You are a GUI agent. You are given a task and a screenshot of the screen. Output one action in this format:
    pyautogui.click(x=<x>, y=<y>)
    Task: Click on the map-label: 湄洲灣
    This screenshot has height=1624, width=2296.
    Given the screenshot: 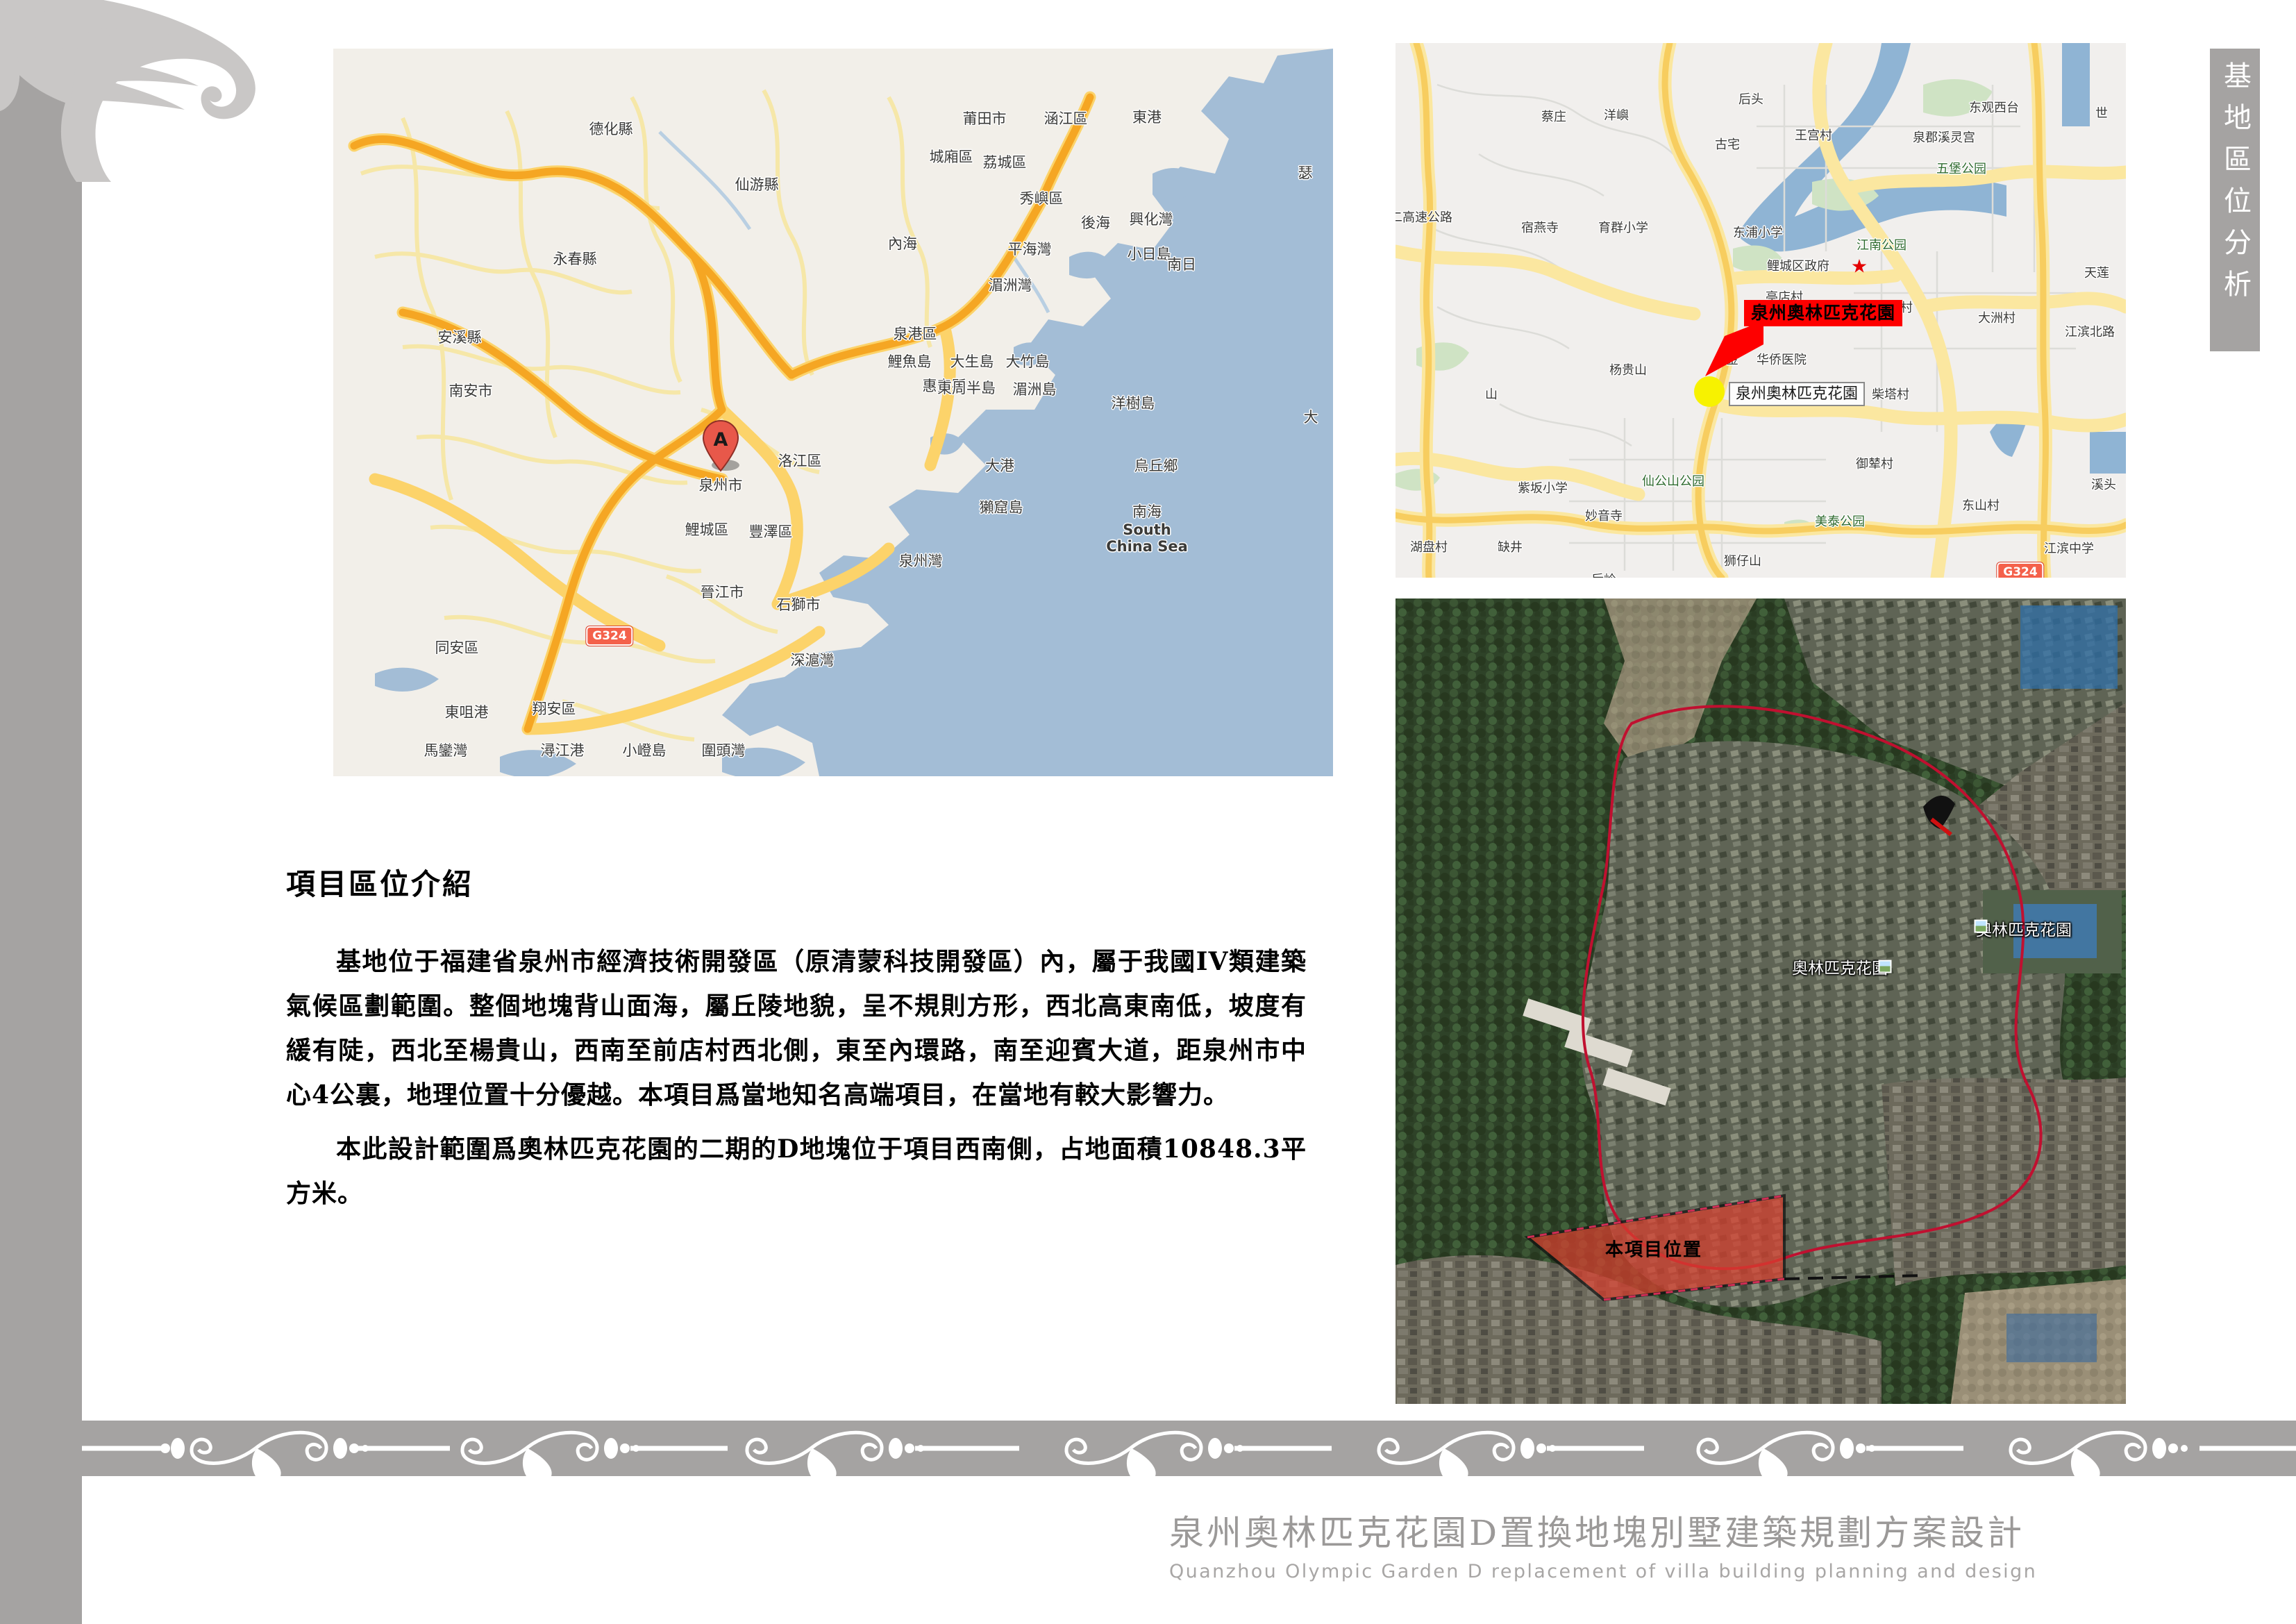 What is the action you would take?
    pyautogui.click(x=1010, y=286)
    